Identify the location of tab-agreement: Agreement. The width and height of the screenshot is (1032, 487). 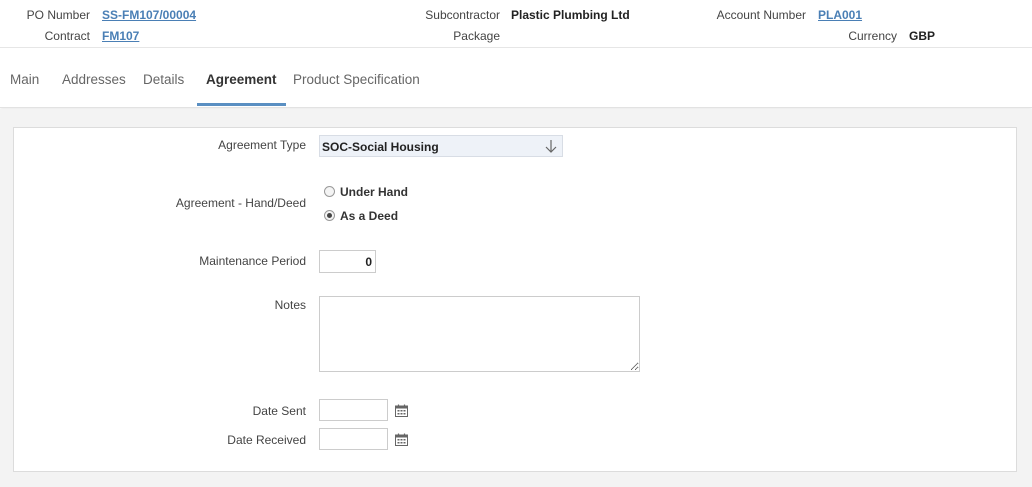
(241, 77).